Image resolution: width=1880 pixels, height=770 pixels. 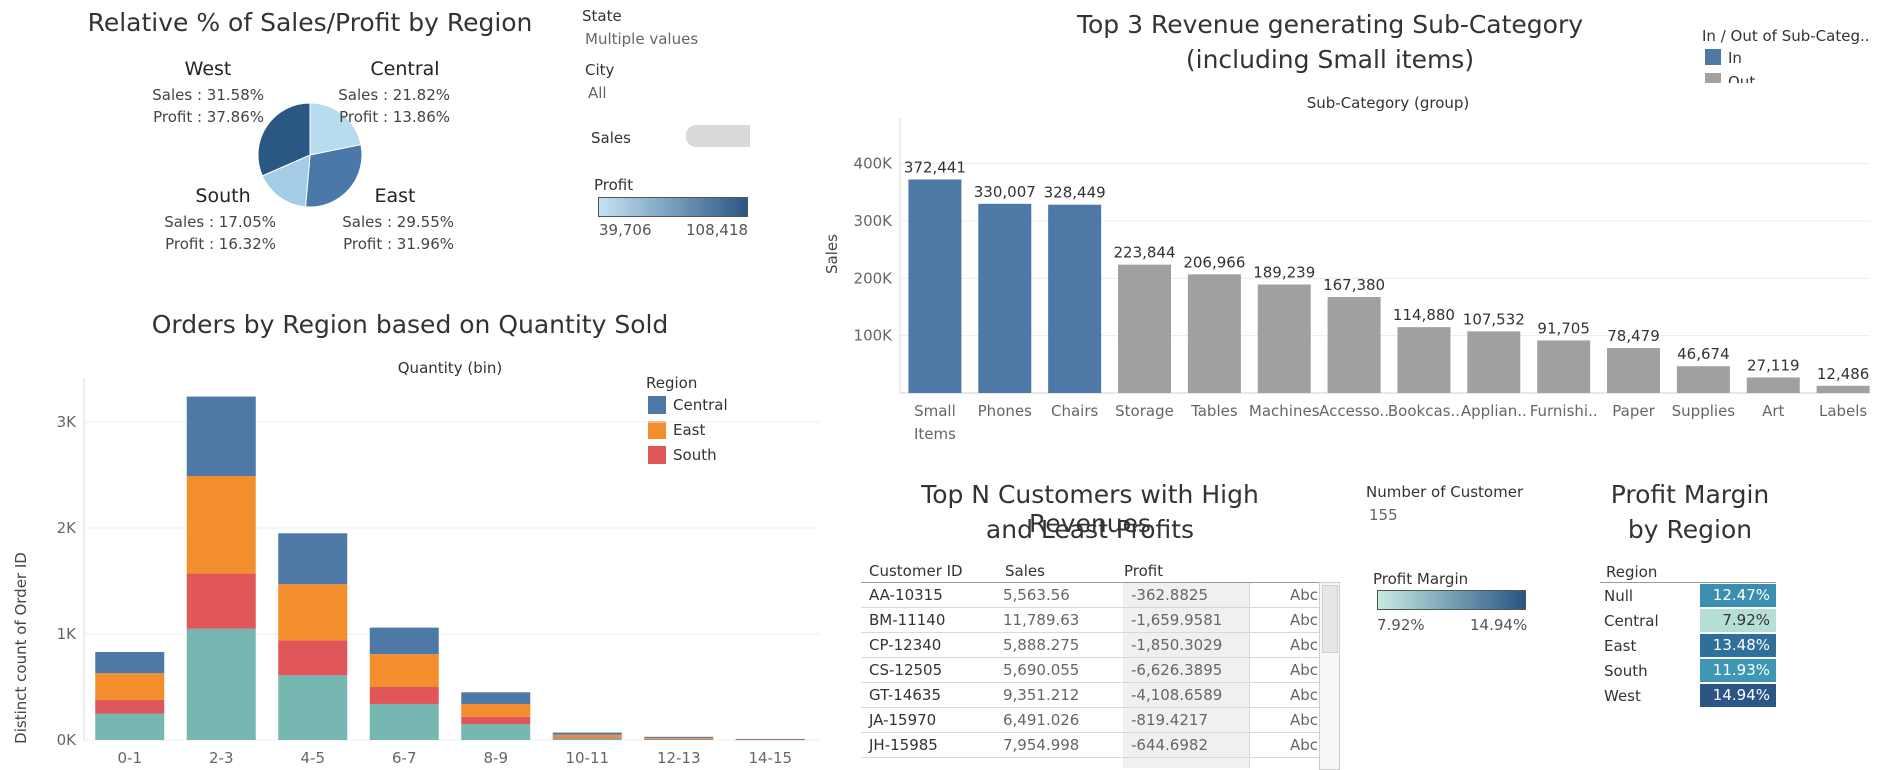 I want to click on customer-id-cell: CS-12505, so click(x=928, y=670).